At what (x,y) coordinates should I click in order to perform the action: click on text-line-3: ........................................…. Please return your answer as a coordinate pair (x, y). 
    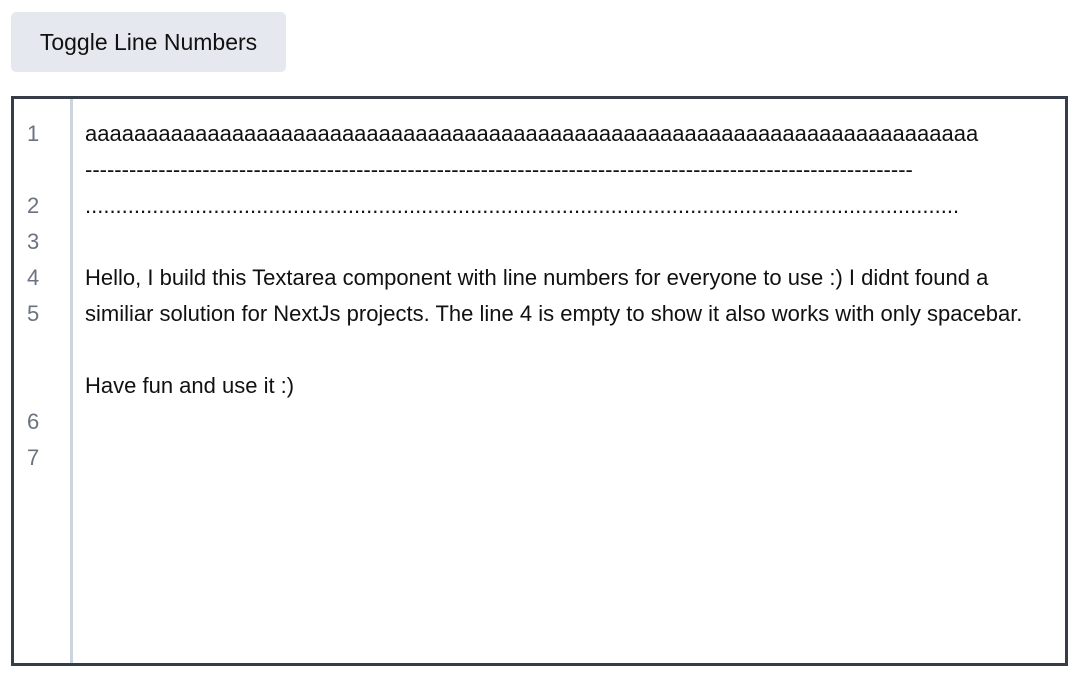
    Looking at the image, I should click on (522, 205).